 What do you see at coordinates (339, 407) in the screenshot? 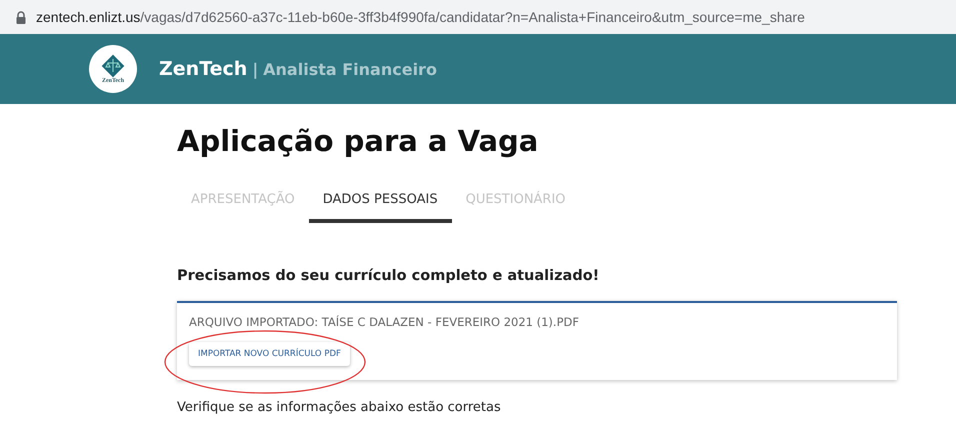
I see `instruction-text: Verifique se as informações abaixo estão corretas` at bounding box center [339, 407].